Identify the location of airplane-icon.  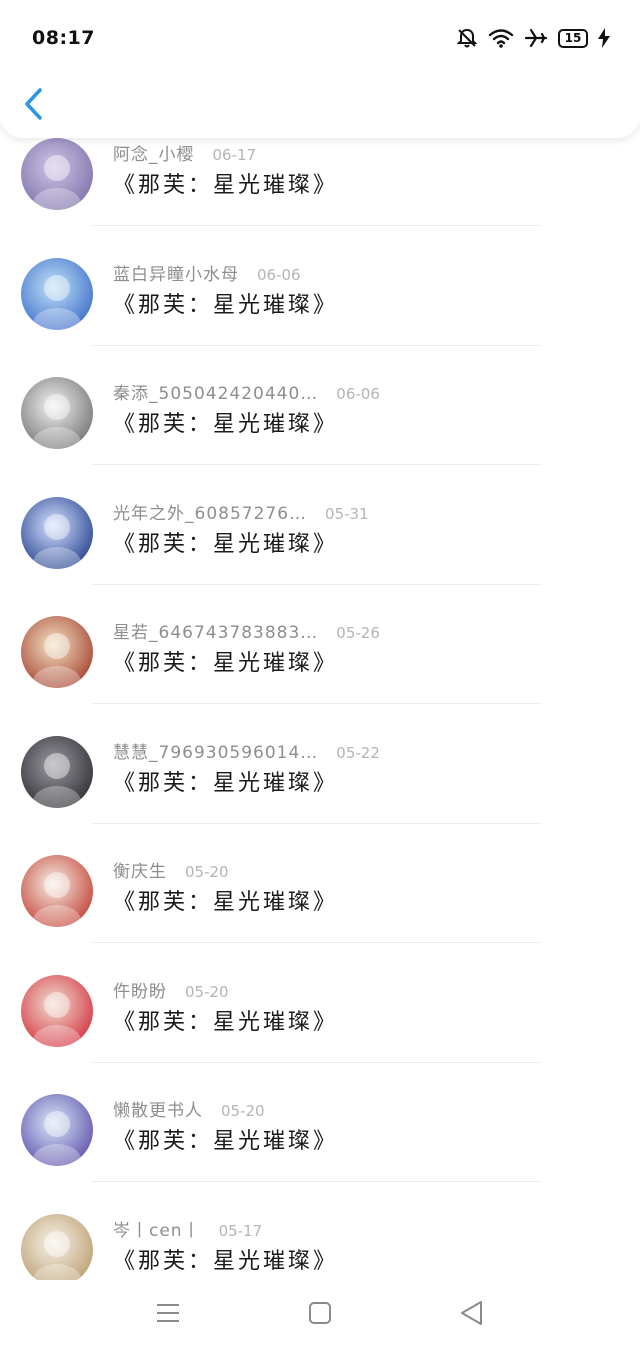
(536, 38).